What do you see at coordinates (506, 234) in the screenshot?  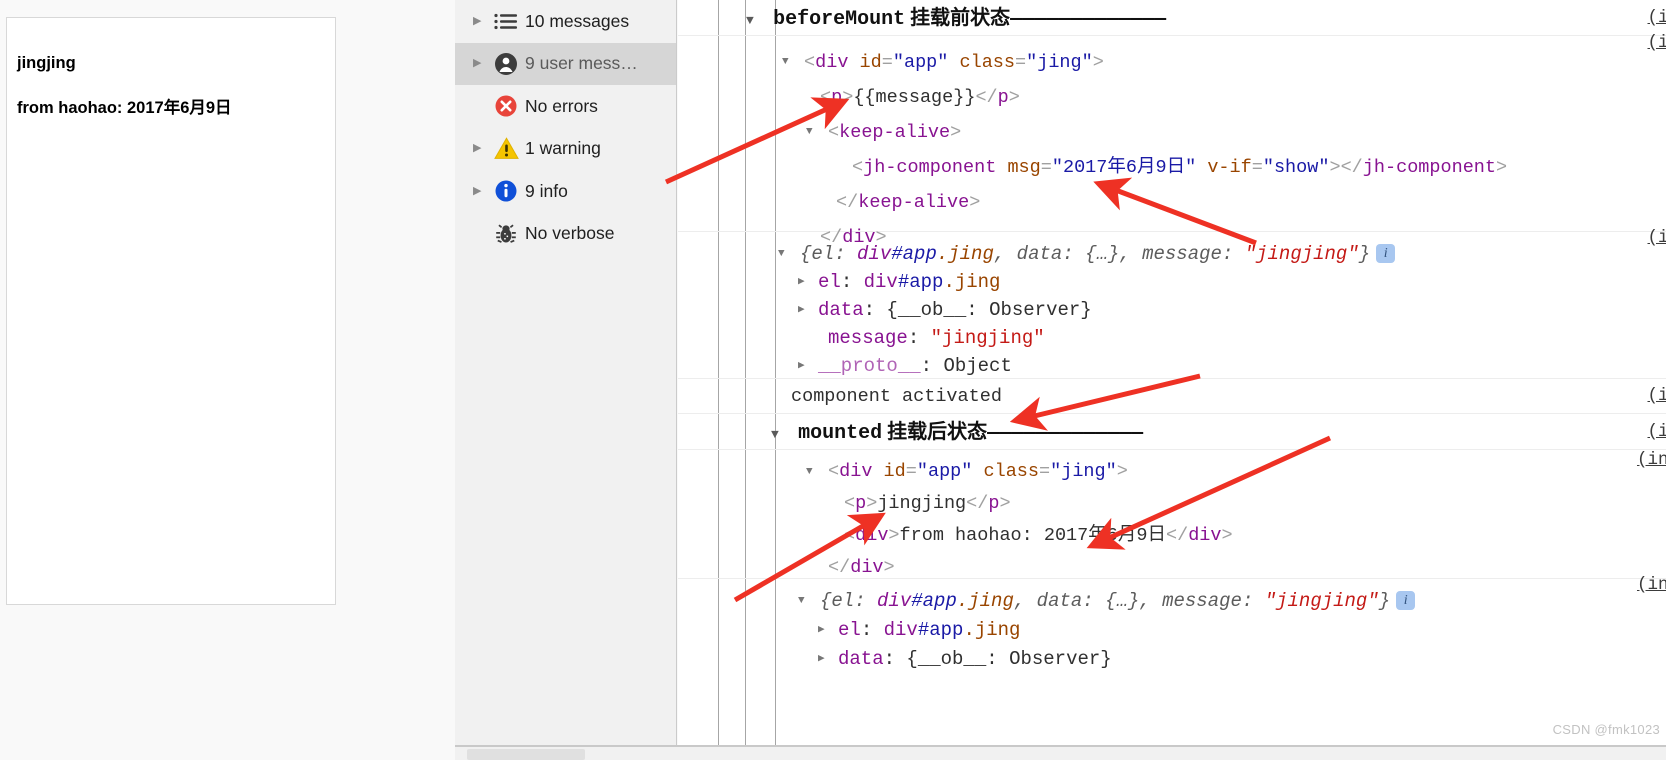 I see `bug-icon` at bounding box center [506, 234].